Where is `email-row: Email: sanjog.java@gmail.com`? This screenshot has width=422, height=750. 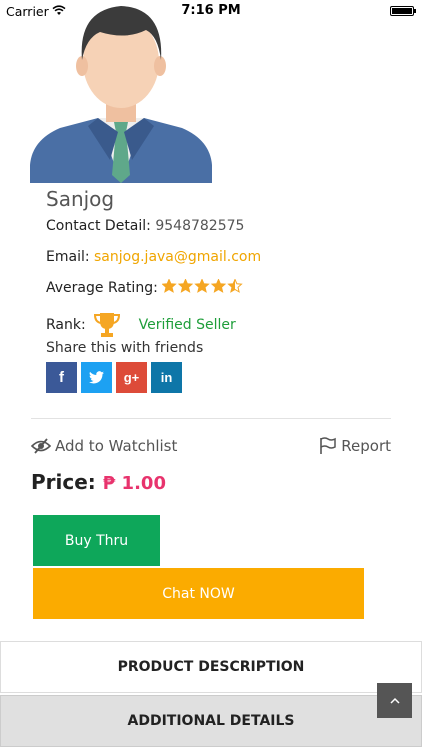
email-row: Email: sanjog.java@gmail.com is located at coordinates (153, 257).